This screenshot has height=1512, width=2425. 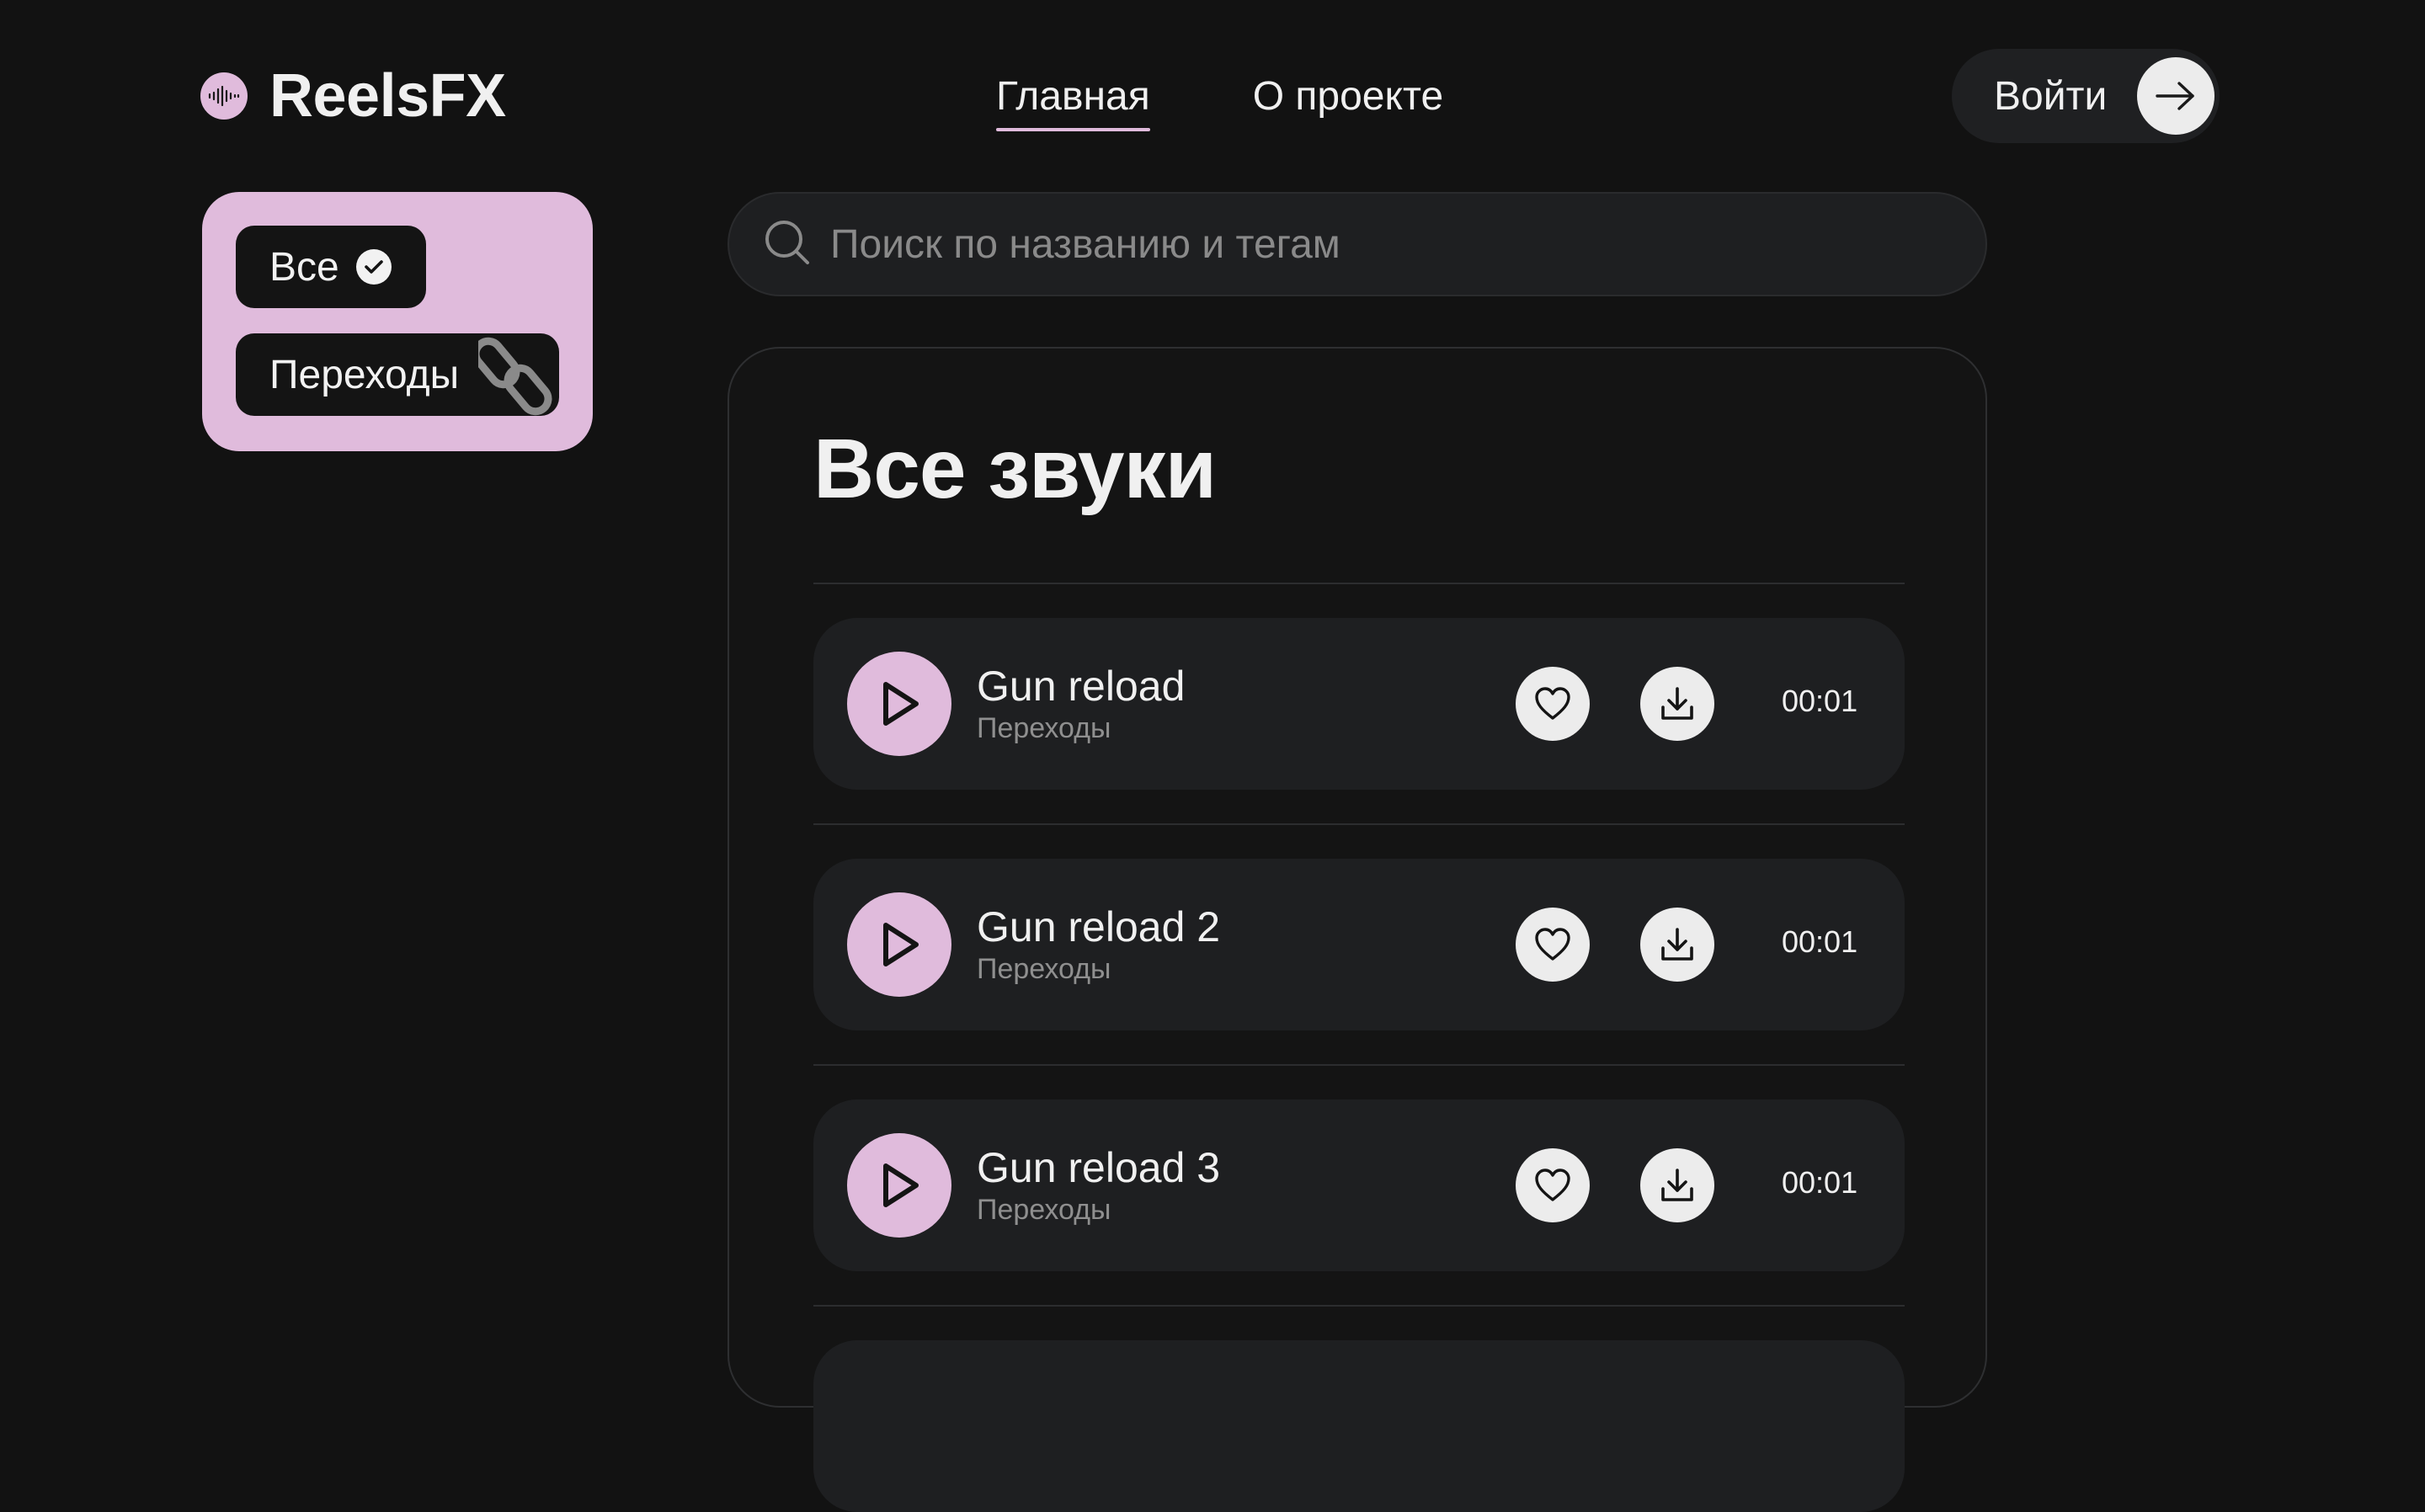 I want to click on filter-chip-label: Все, so click(x=304, y=267).